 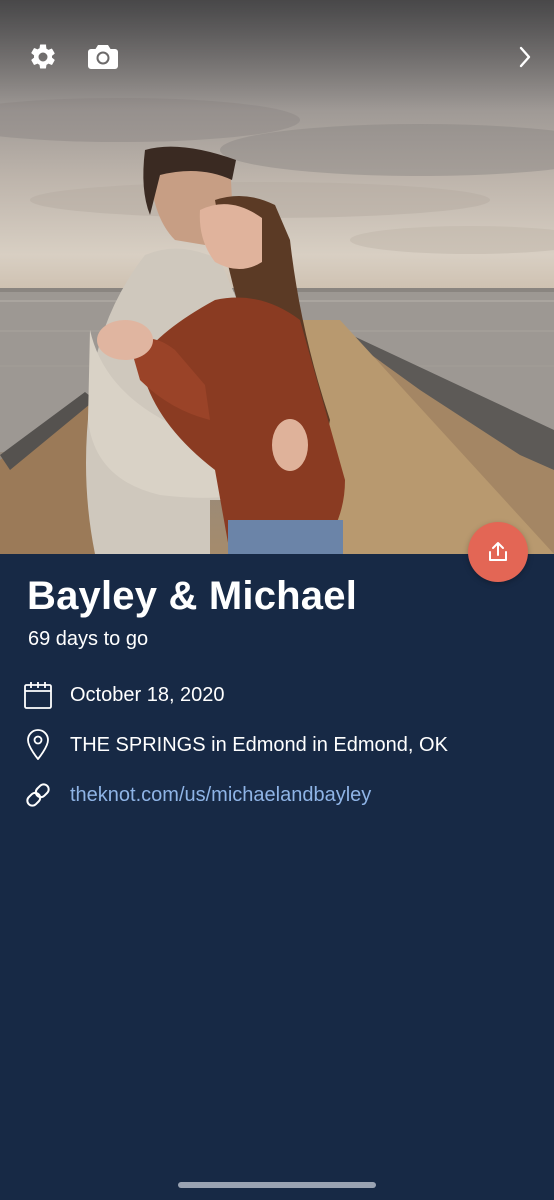 I want to click on website-link: theknot.com/us/michaelandbayley, so click(x=220, y=795).